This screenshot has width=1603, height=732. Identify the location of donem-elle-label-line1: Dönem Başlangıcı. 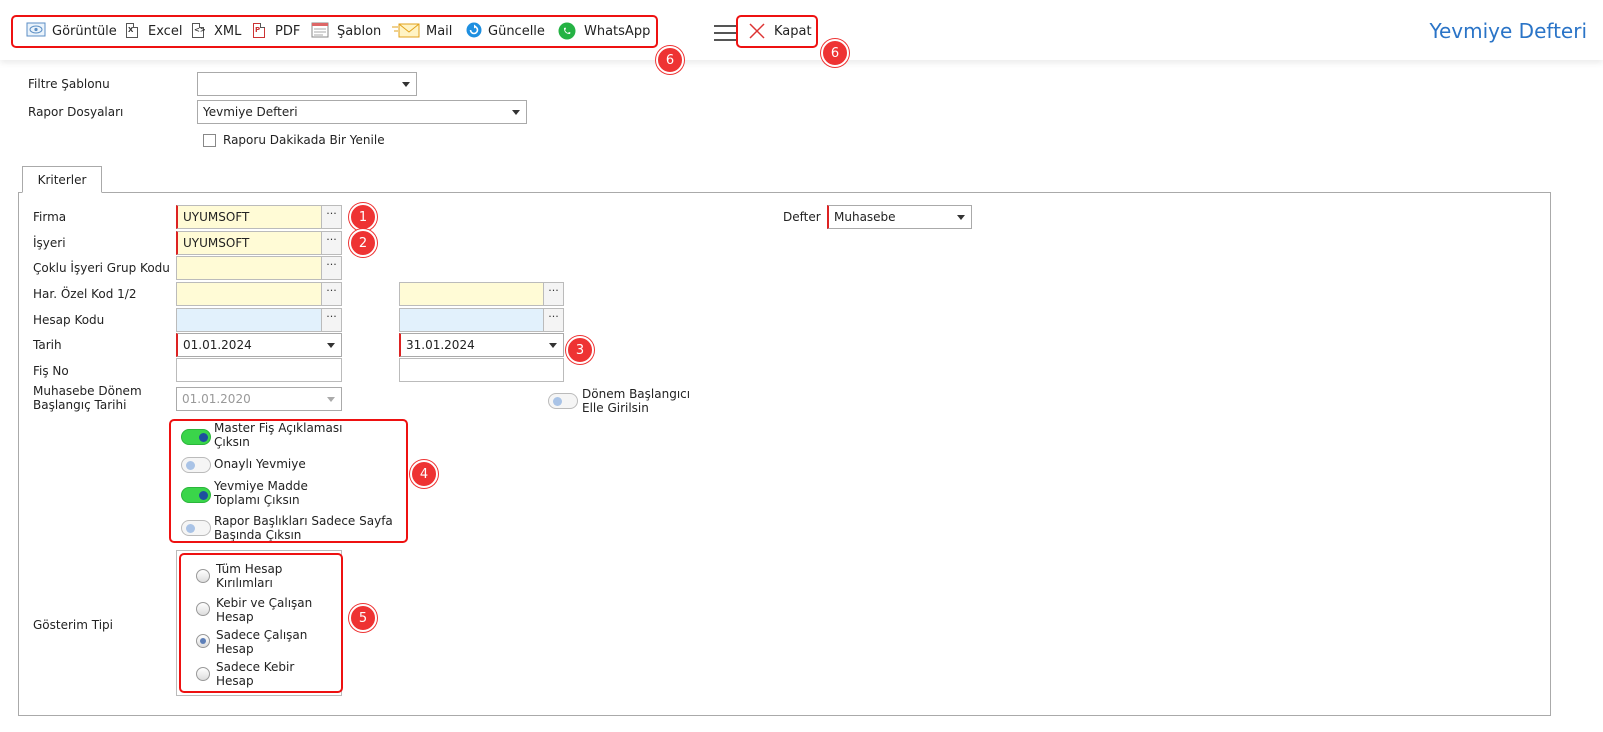
(636, 394).